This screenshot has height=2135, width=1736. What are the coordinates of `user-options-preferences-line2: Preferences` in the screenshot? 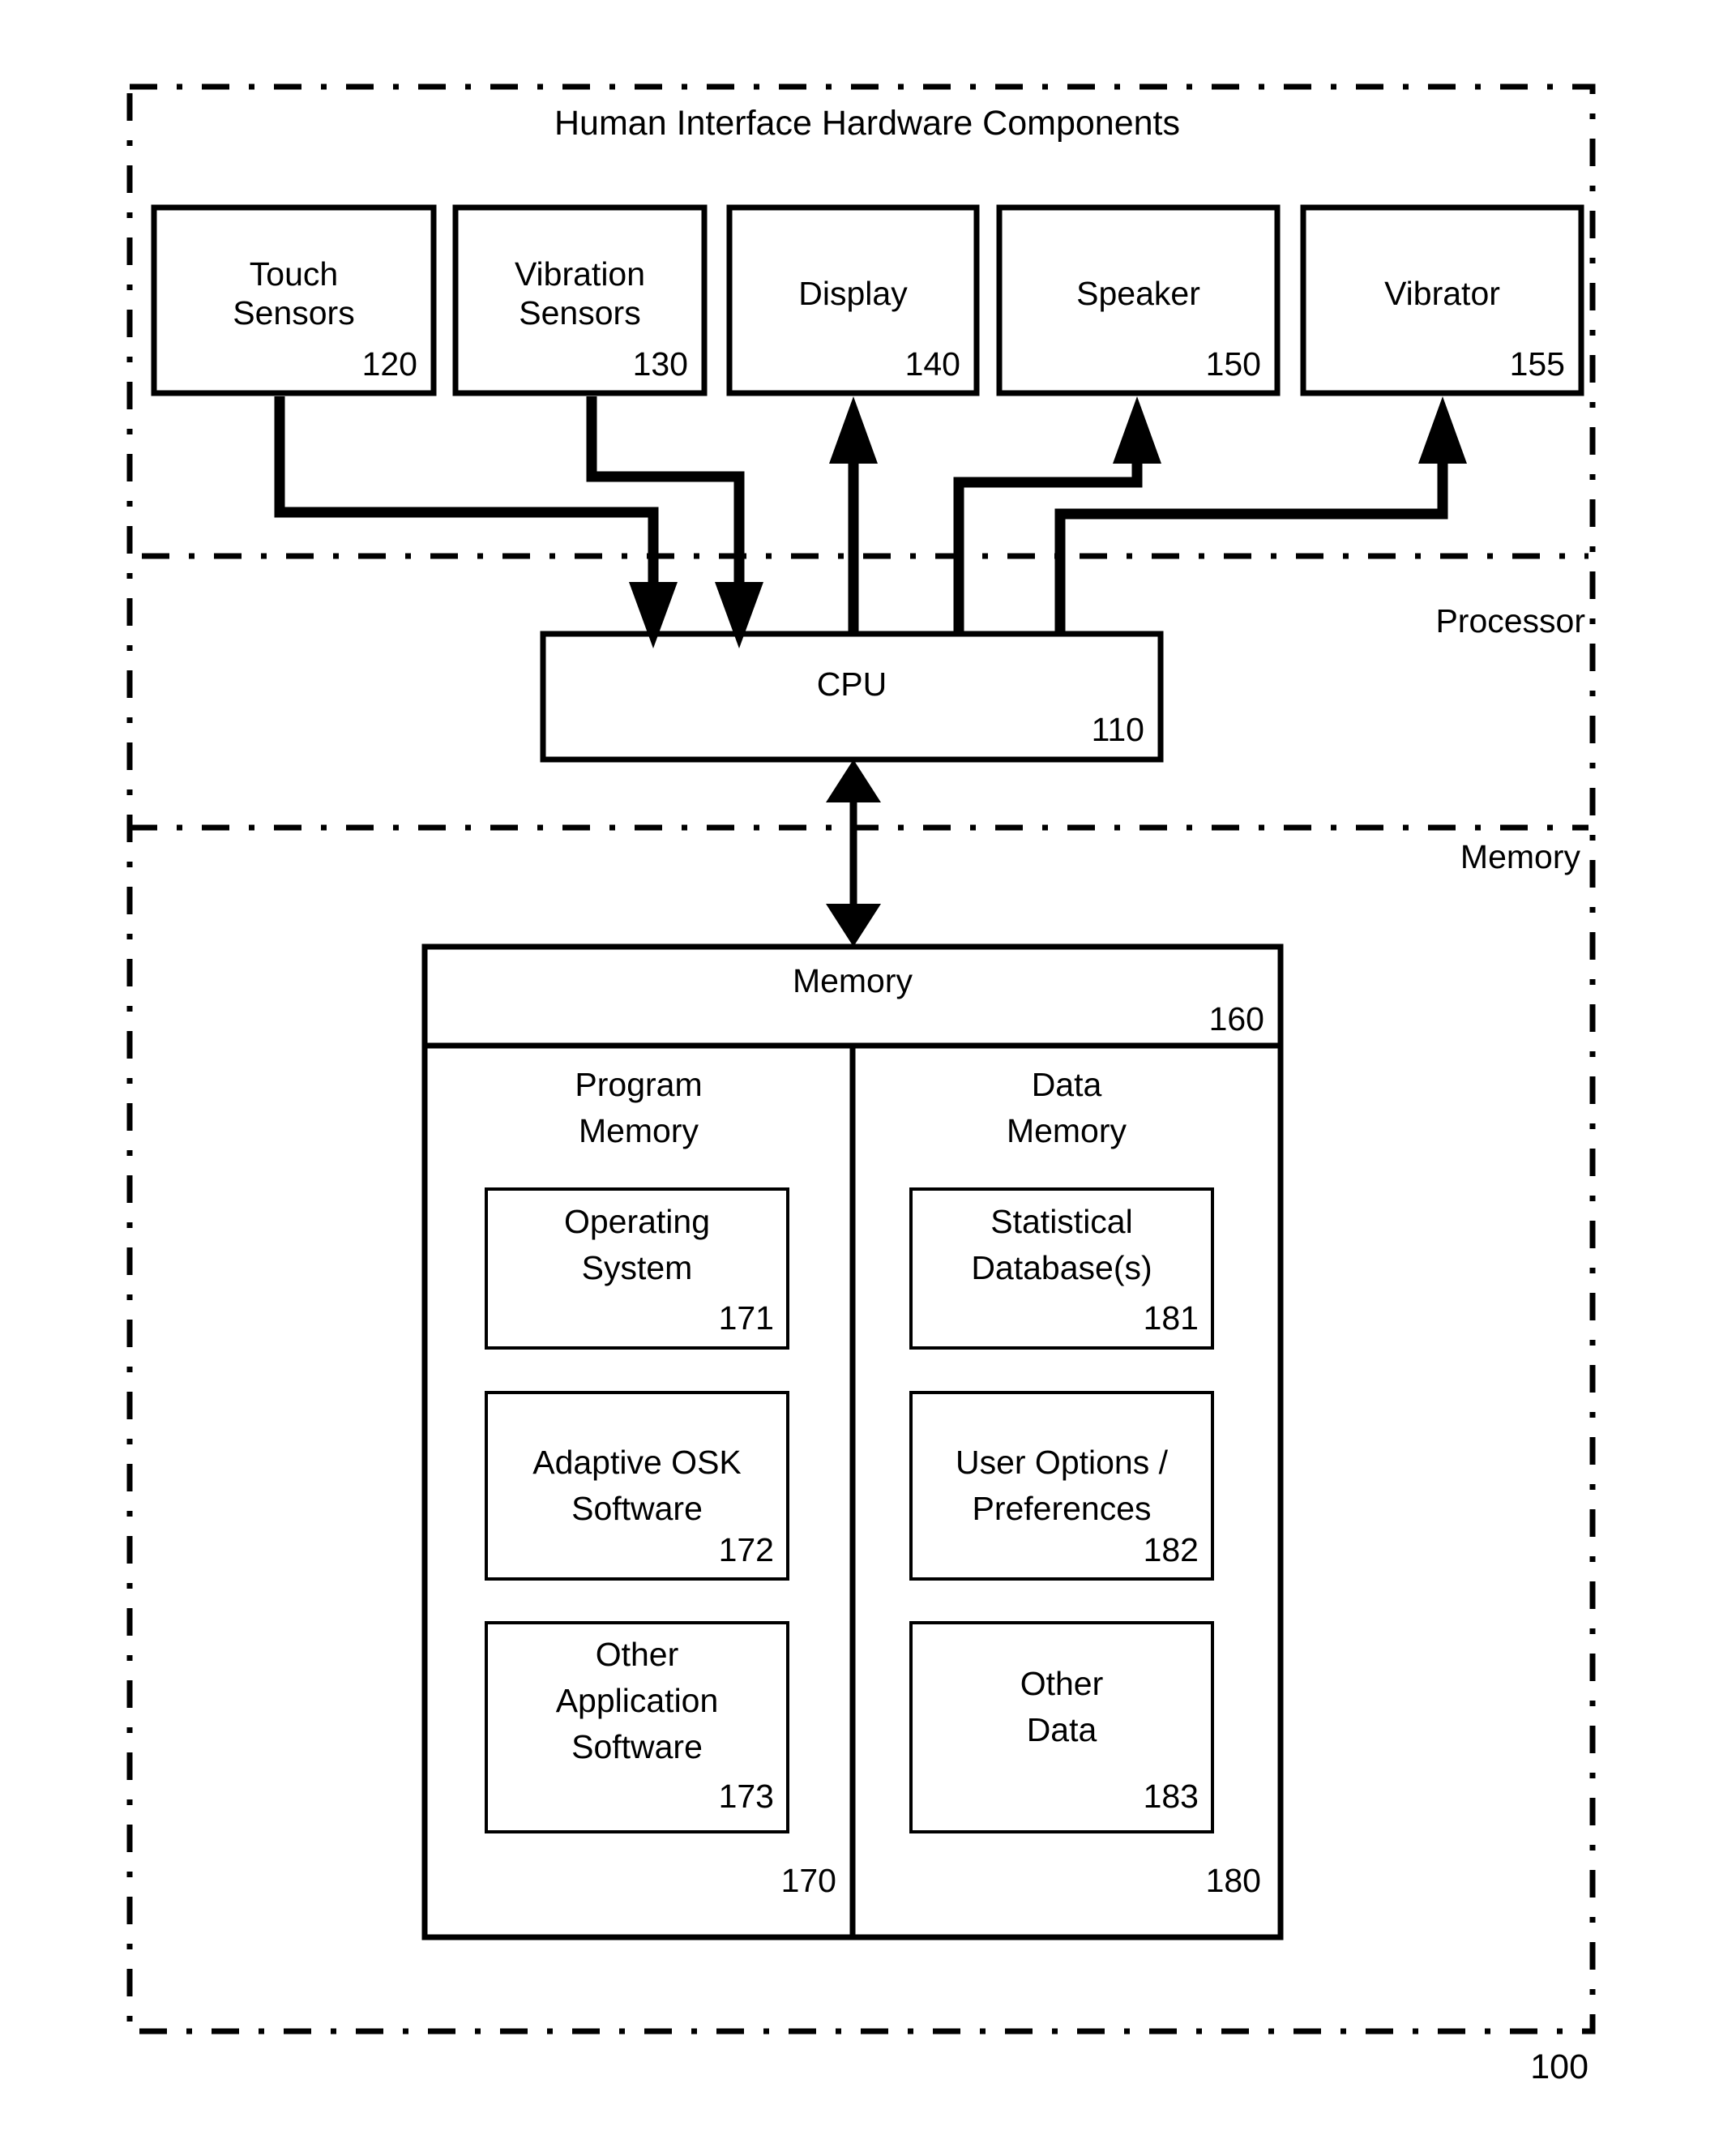 It's located at (1062, 1508).